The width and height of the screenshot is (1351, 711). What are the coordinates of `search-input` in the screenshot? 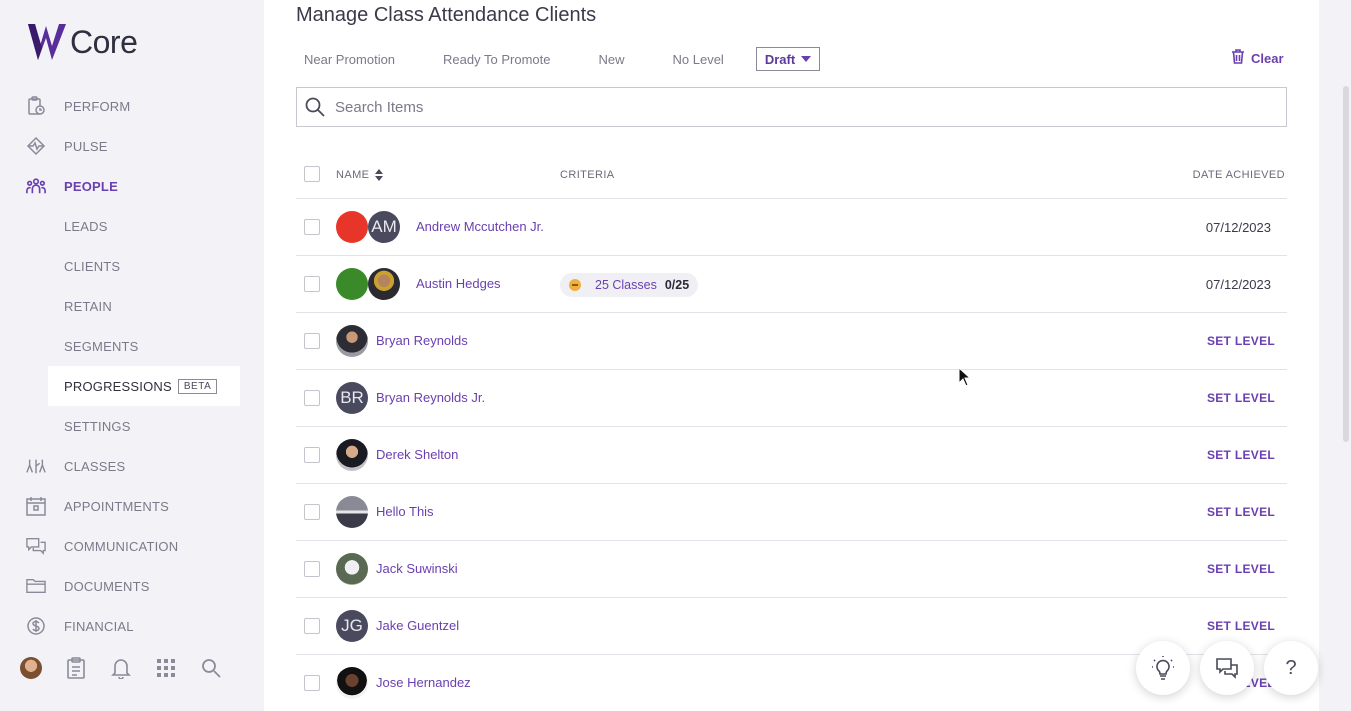 It's located at (785, 107).